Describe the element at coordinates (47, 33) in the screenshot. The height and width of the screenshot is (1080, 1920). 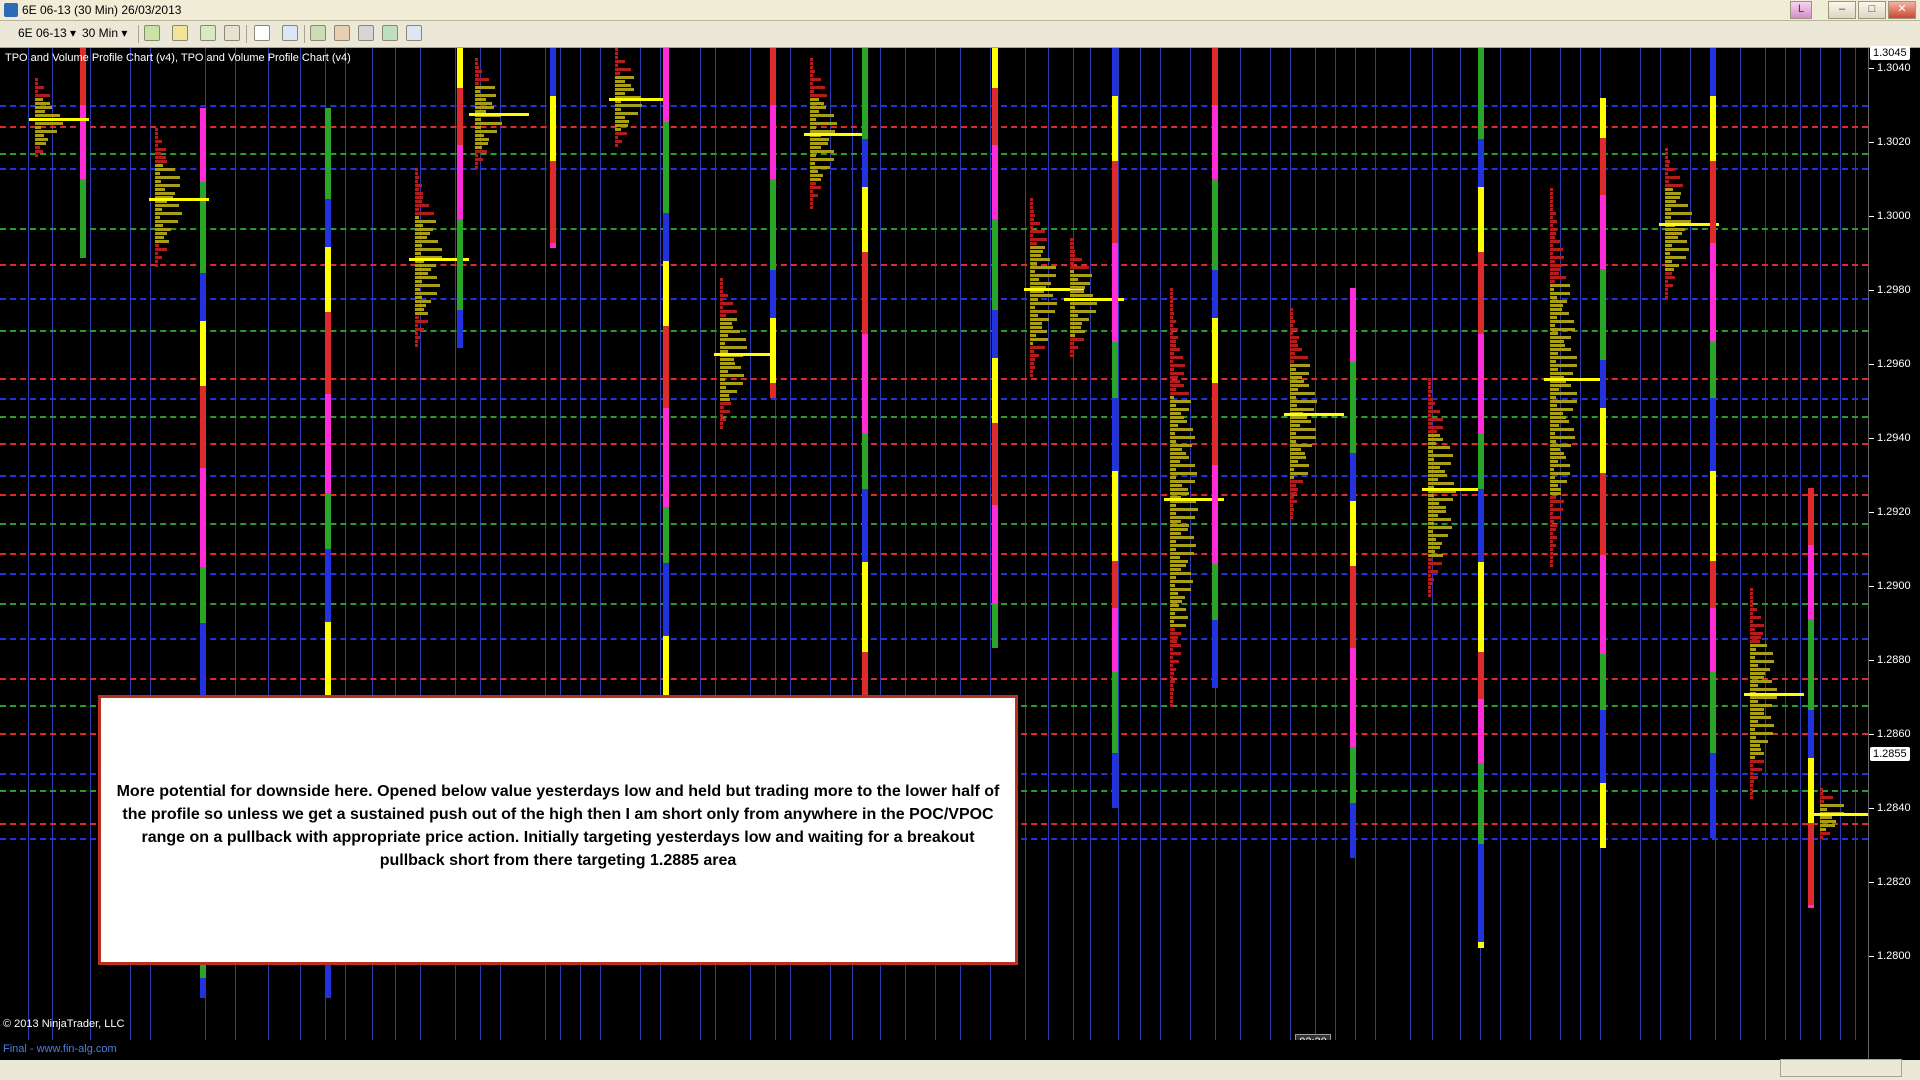
I see `instrument-selector: 6E 06-13 ▾` at that location.